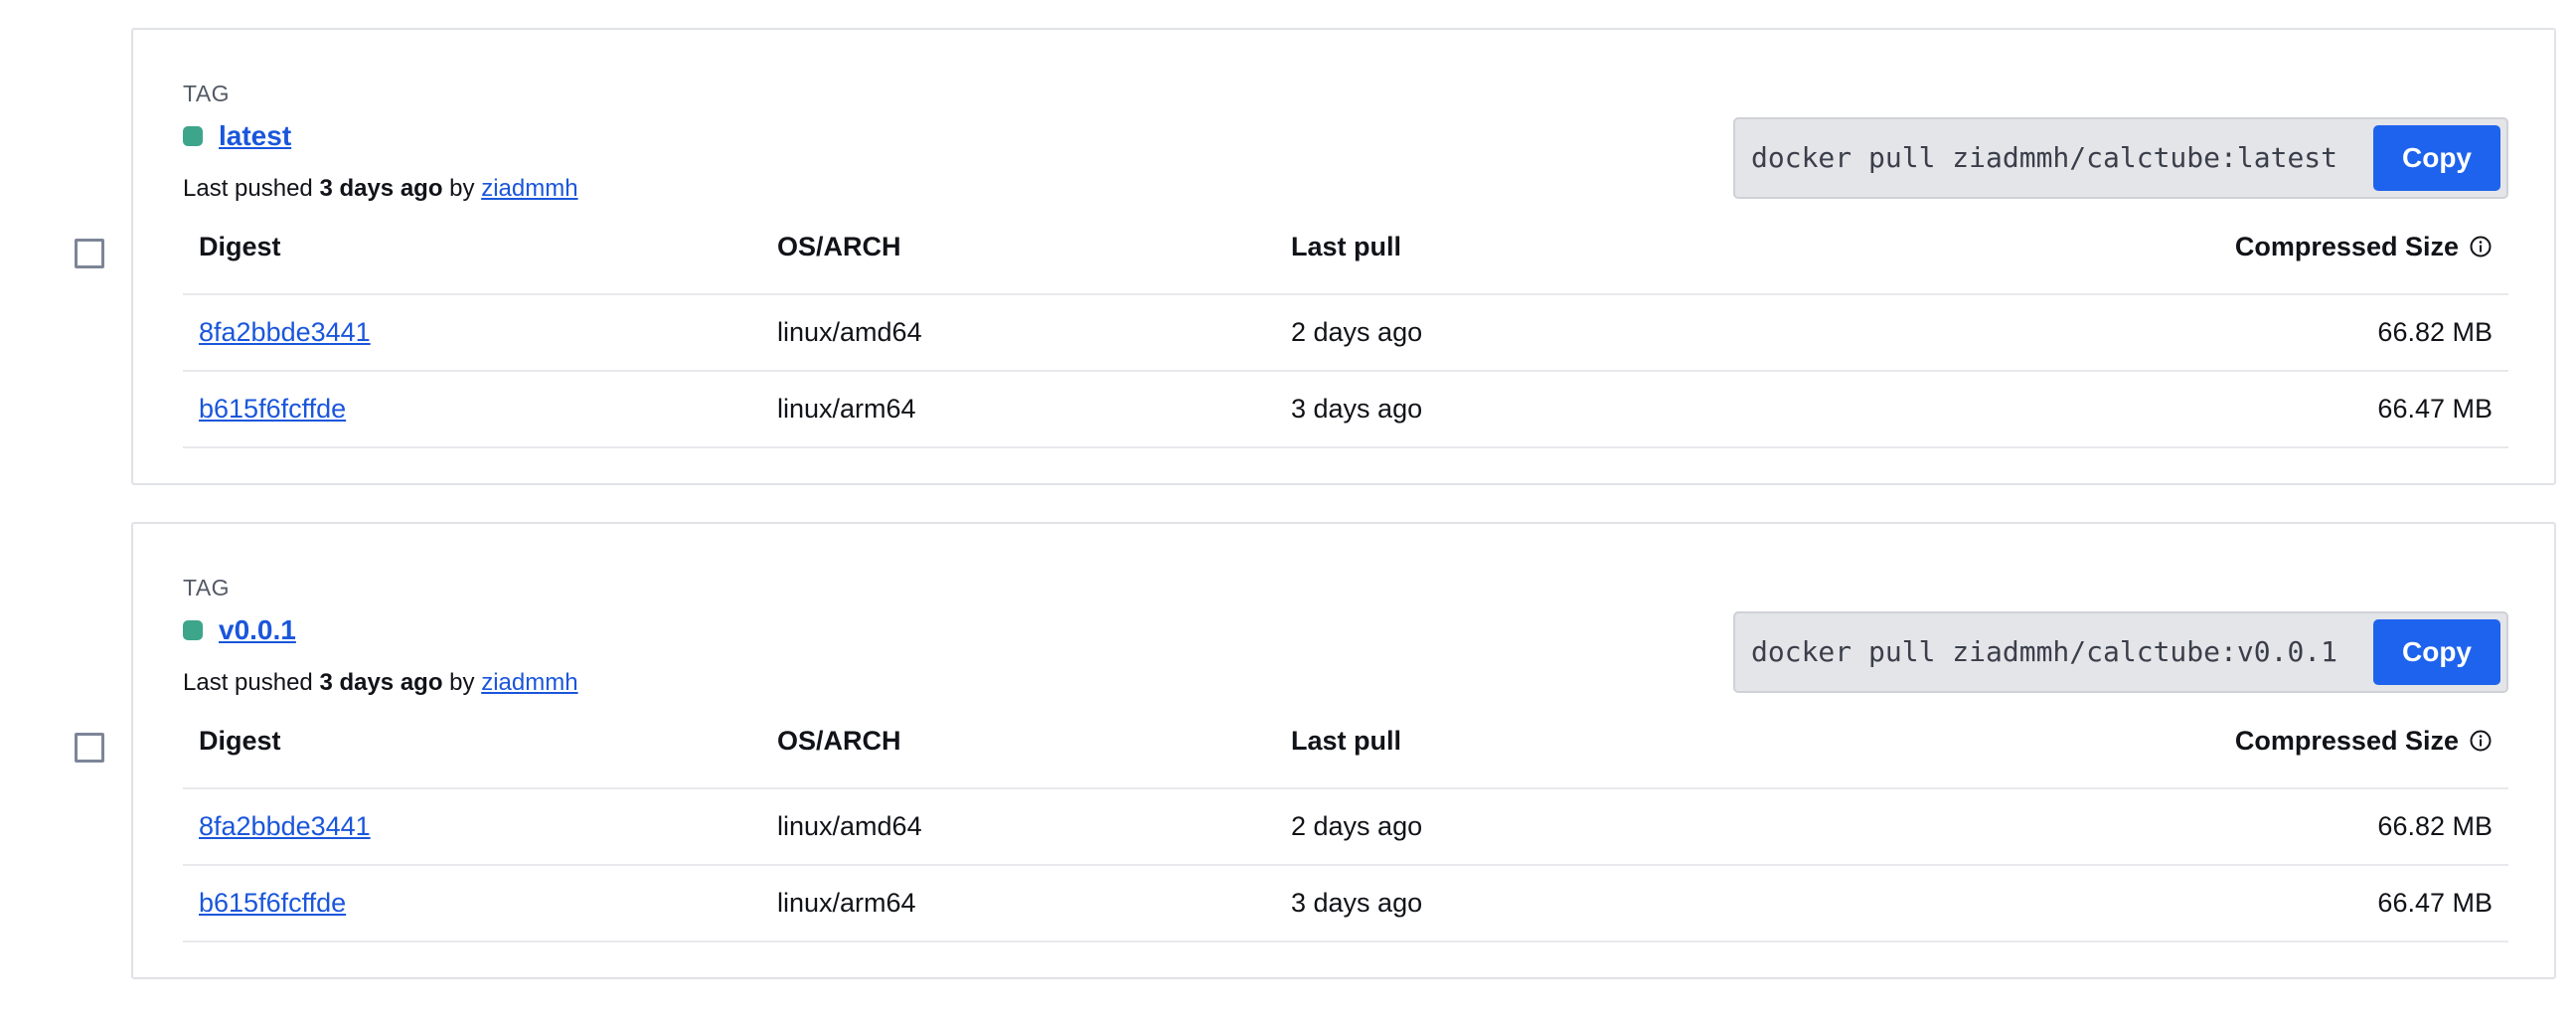 This screenshot has width=2576, height=1026. I want to click on pull-command: docker pull ziadmmh/calctube:latest, so click(2044, 157).